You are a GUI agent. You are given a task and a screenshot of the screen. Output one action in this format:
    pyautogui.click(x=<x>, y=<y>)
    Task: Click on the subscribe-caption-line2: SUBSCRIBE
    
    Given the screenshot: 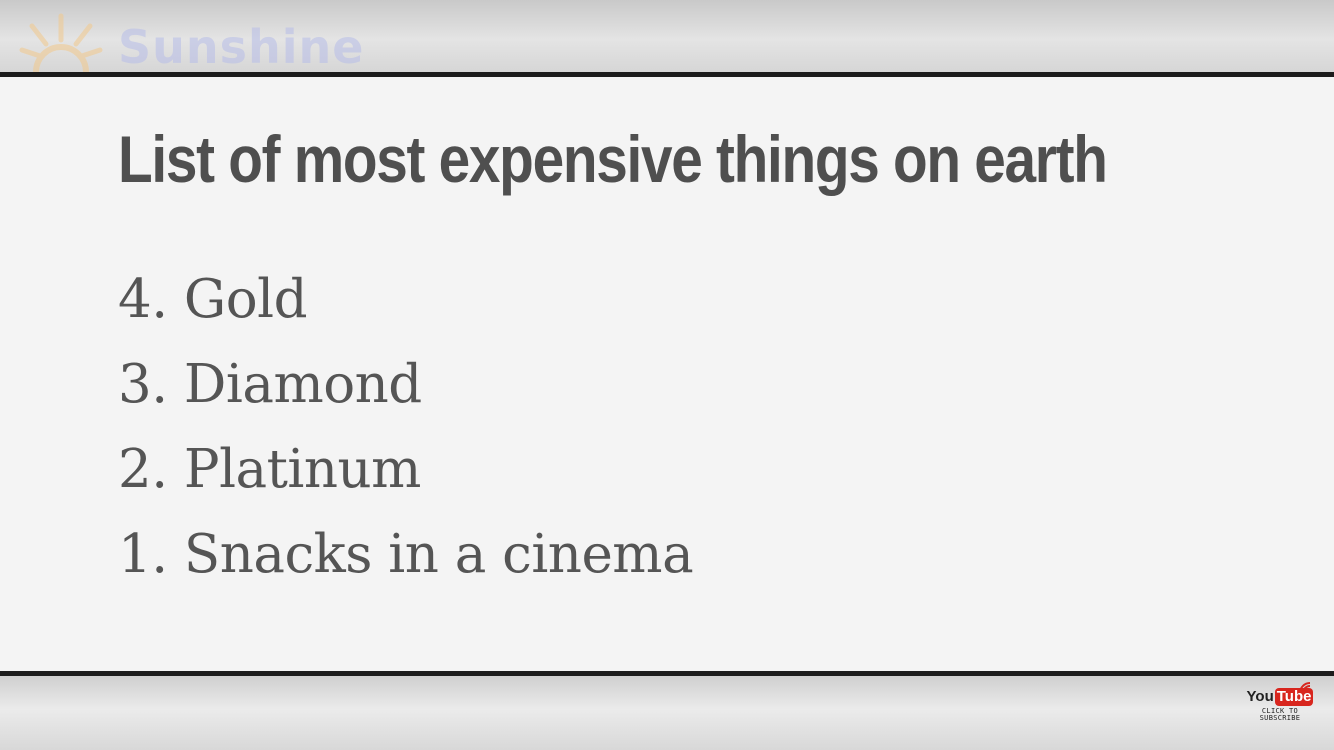 What is the action you would take?
    pyautogui.click(x=1280, y=718)
    